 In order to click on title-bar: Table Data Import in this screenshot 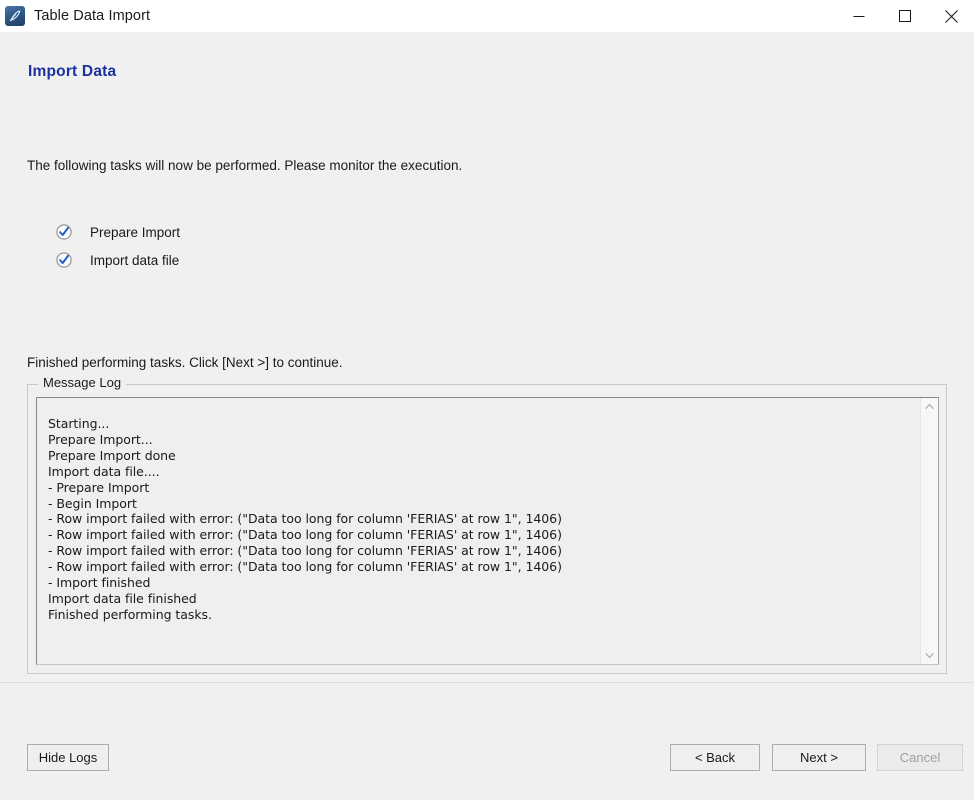, I will do `click(487, 16)`.